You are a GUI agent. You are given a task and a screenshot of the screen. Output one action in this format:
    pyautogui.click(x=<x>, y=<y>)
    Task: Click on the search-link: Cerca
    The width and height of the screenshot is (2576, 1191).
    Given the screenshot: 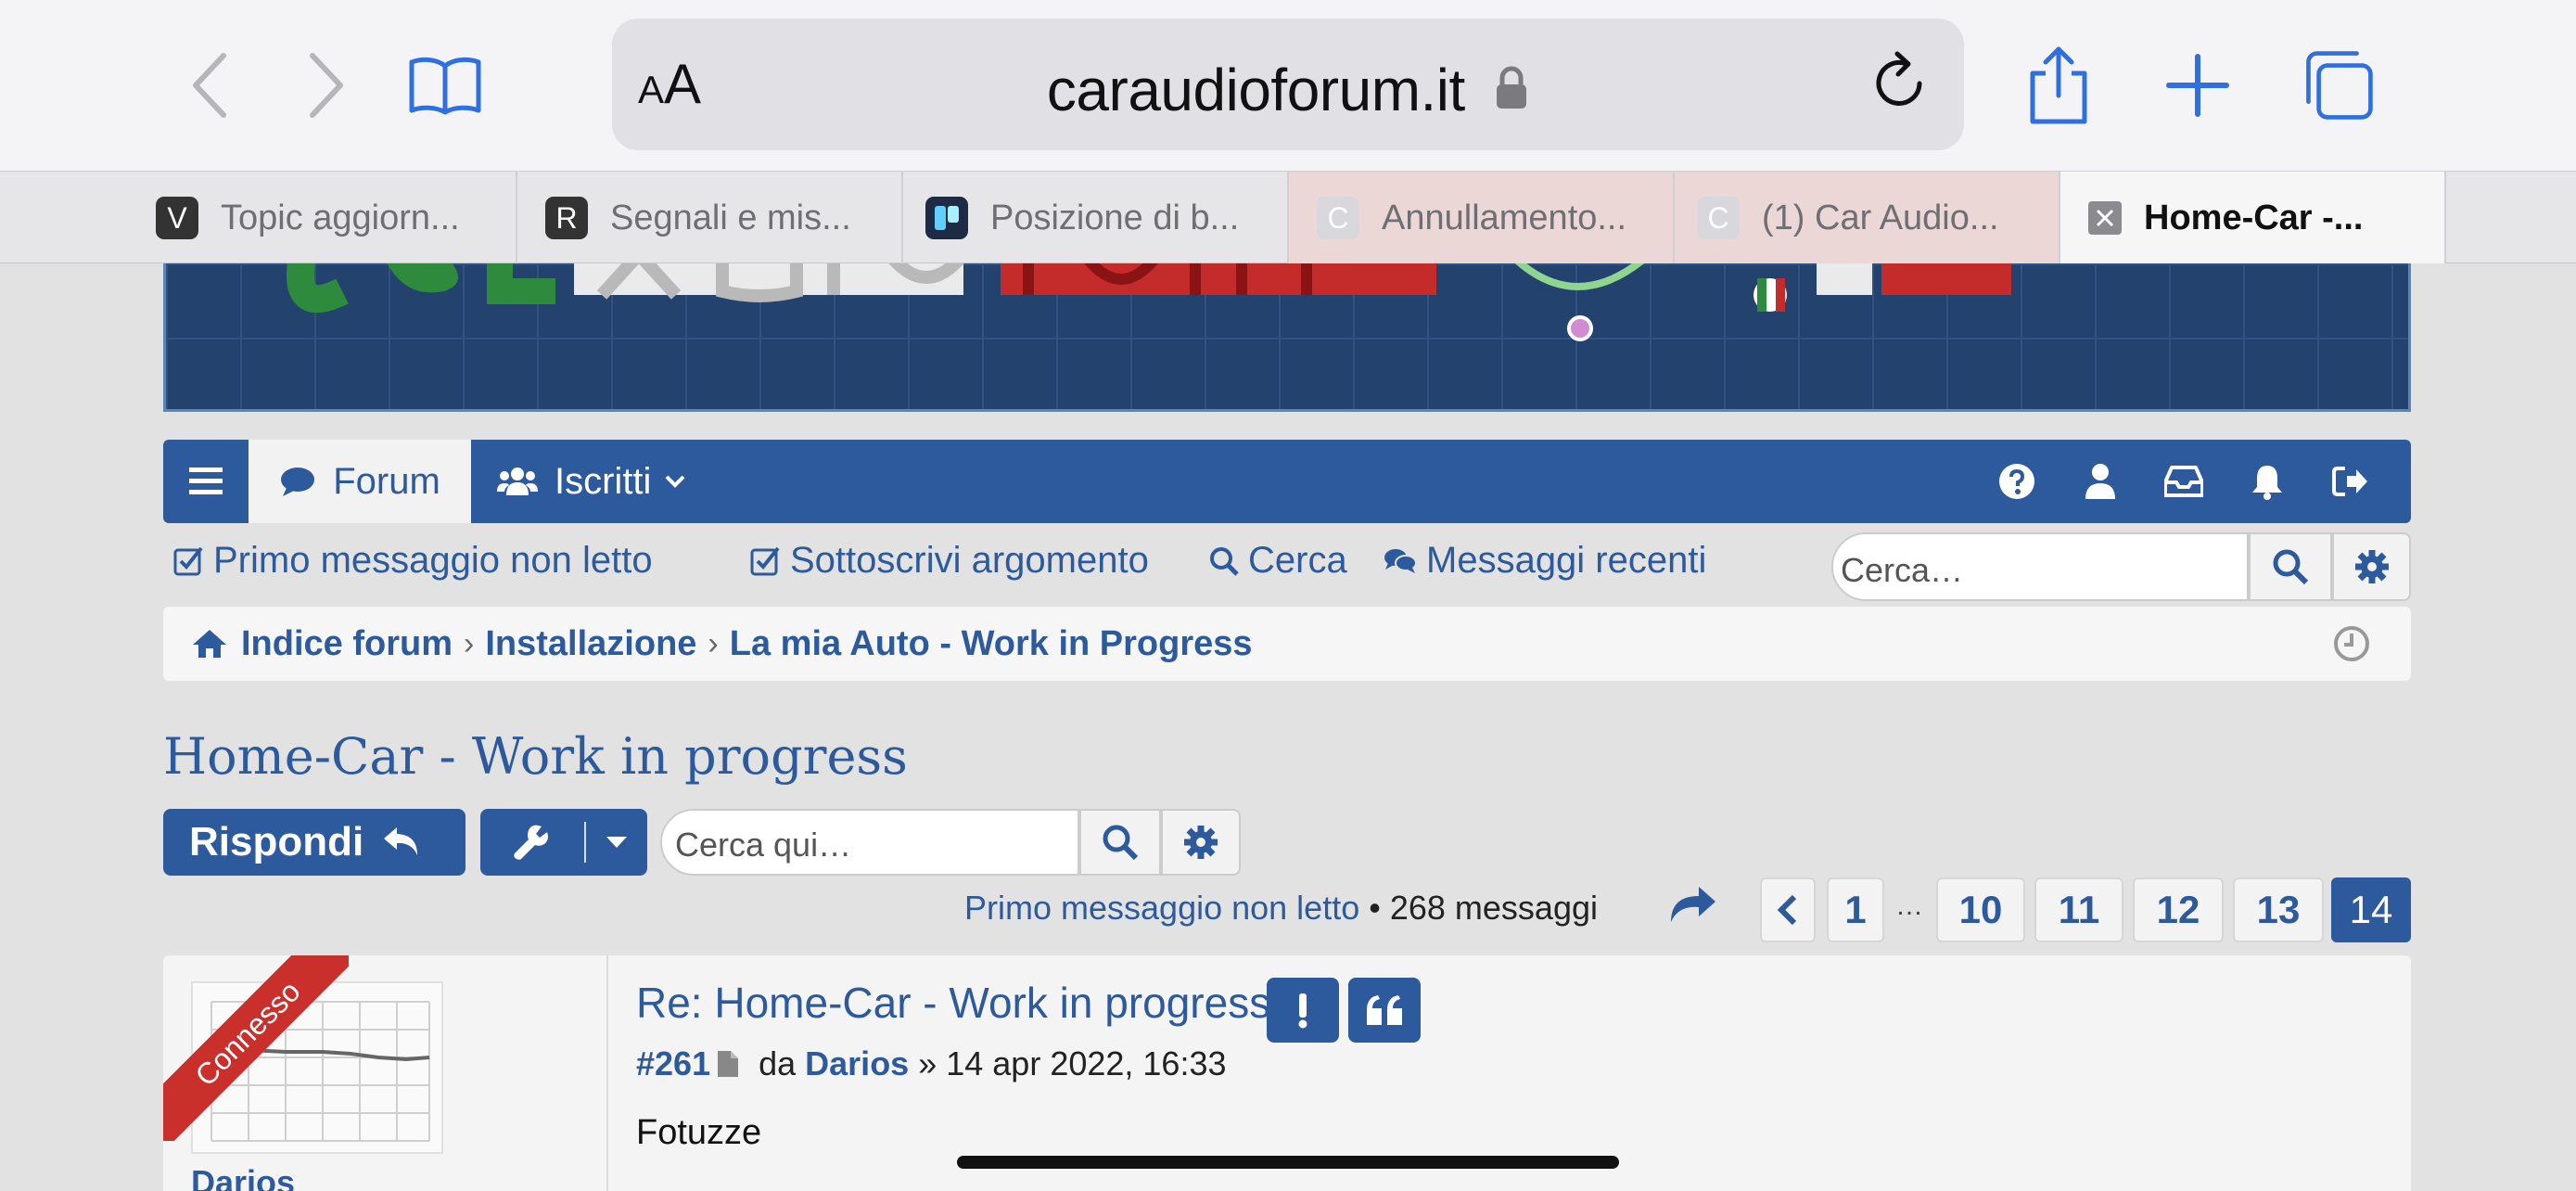 What is the action you would take?
    pyautogui.click(x=1278, y=561)
    